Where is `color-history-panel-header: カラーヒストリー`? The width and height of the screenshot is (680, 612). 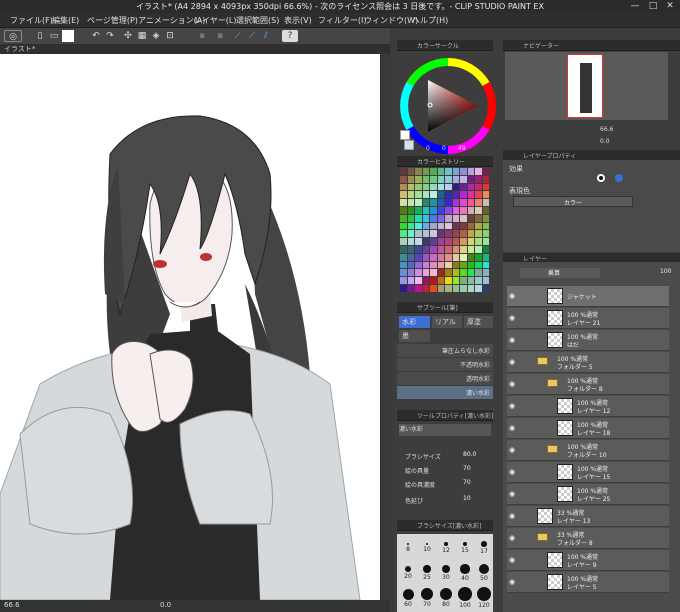 color-history-panel-header: カラーヒストリー is located at coordinates (445, 161).